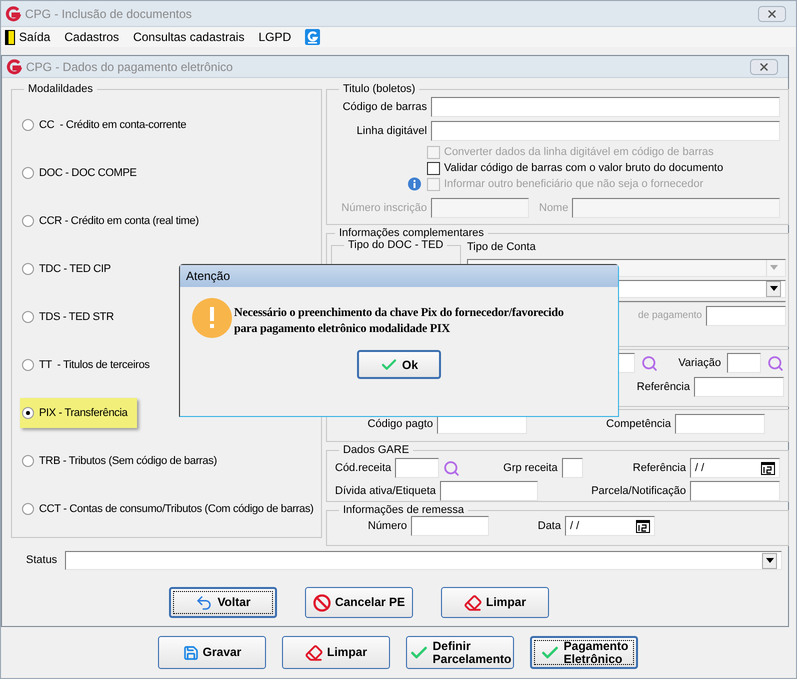  I want to click on radio-option: CCT - Contas de consumo/Tributos (Com código de barras), so click(172, 509).